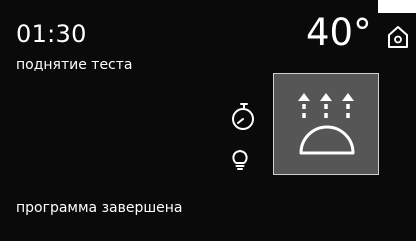 The image size is (416, 241). What do you see at coordinates (51, 34) in the screenshot?
I see `cooking-timer: 01:30` at bounding box center [51, 34].